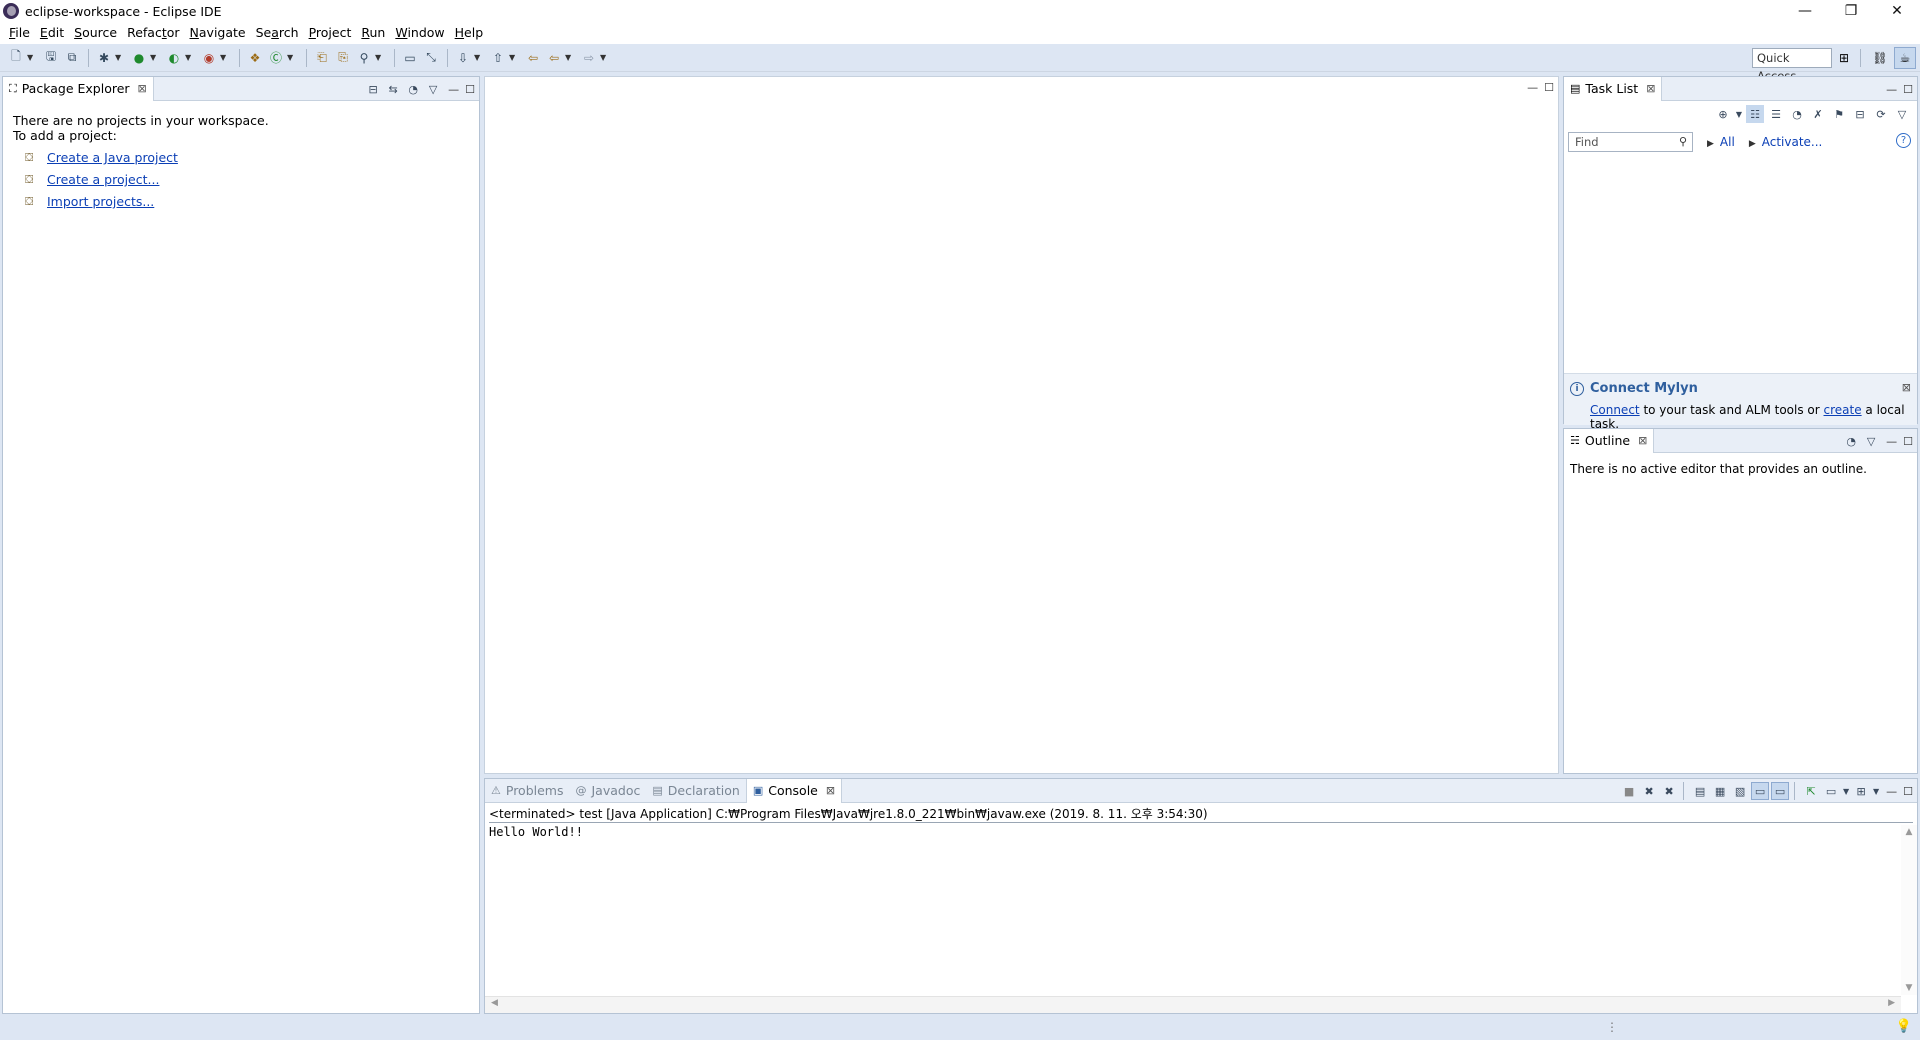 This screenshot has width=1920, height=1040. Describe the element at coordinates (1776, 114) in the screenshot. I see `scheduled-icon: ☰` at that location.